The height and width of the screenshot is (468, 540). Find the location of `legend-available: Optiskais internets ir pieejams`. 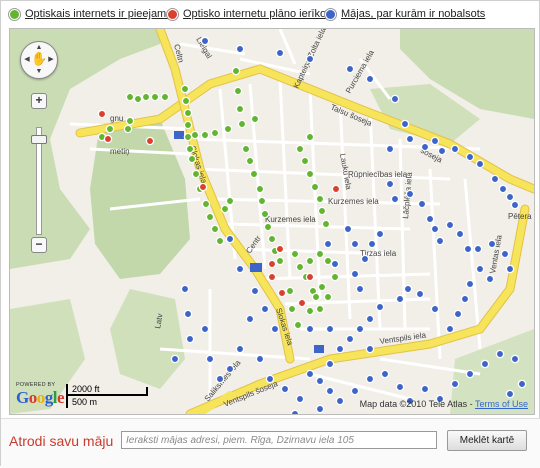

legend-available: Optiskais internets ir pieejams is located at coordinates (90, 14).